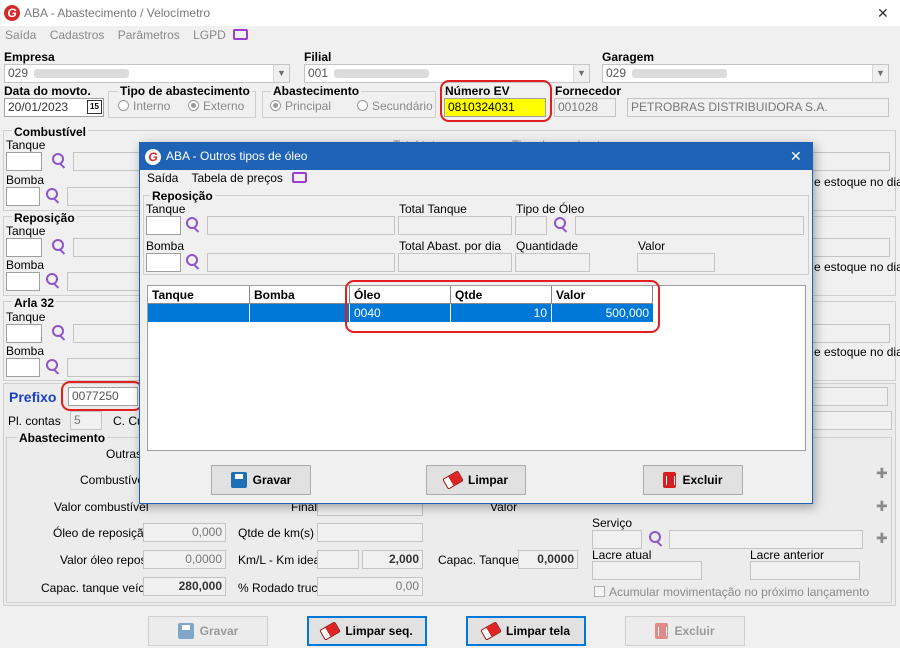 This screenshot has width=900, height=648. What do you see at coordinates (94, 107) in the screenshot?
I see `calendar-icon: 15` at bounding box center [94, 107].